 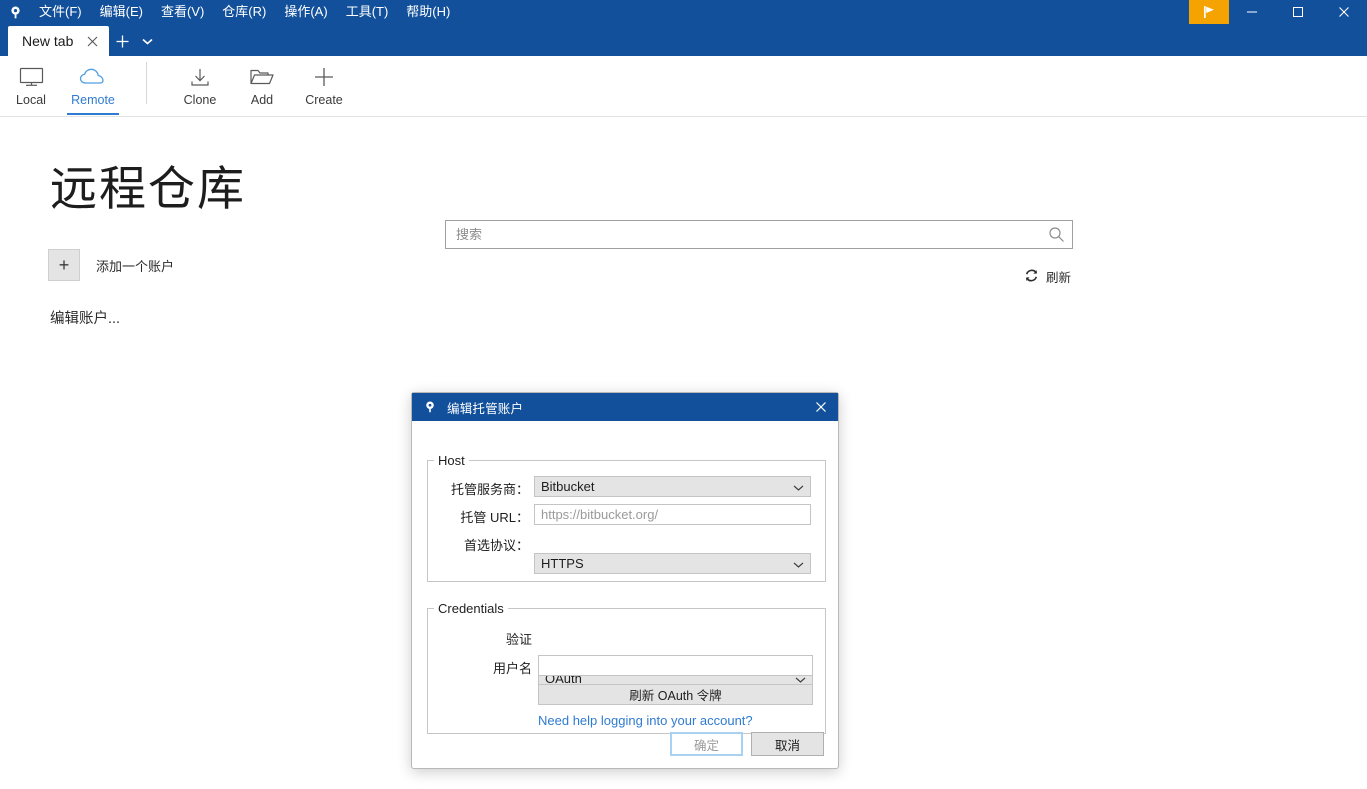 What do you see at coordinates (1059, 278) in the screenshot?
I see `refresh-label: 刷新` at bounding box center [1059, 278].